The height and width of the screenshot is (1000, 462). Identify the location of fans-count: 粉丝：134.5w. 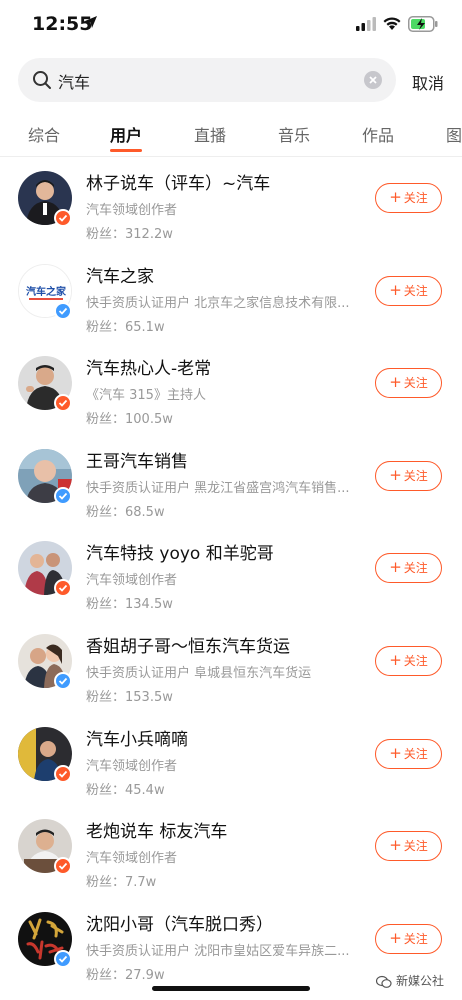
(129, 605).